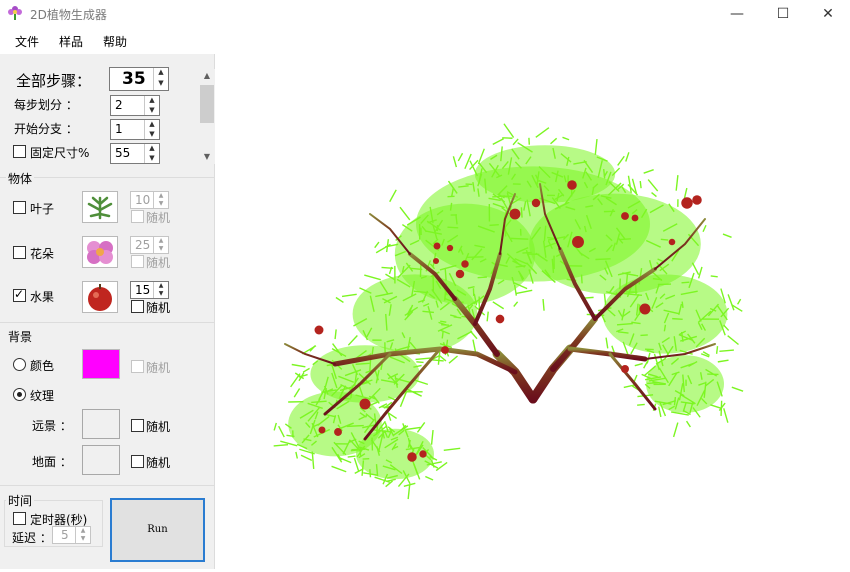 The width and height of the screenshot is (850, 572). I want to click on run-button: Run, so click(157, 530).